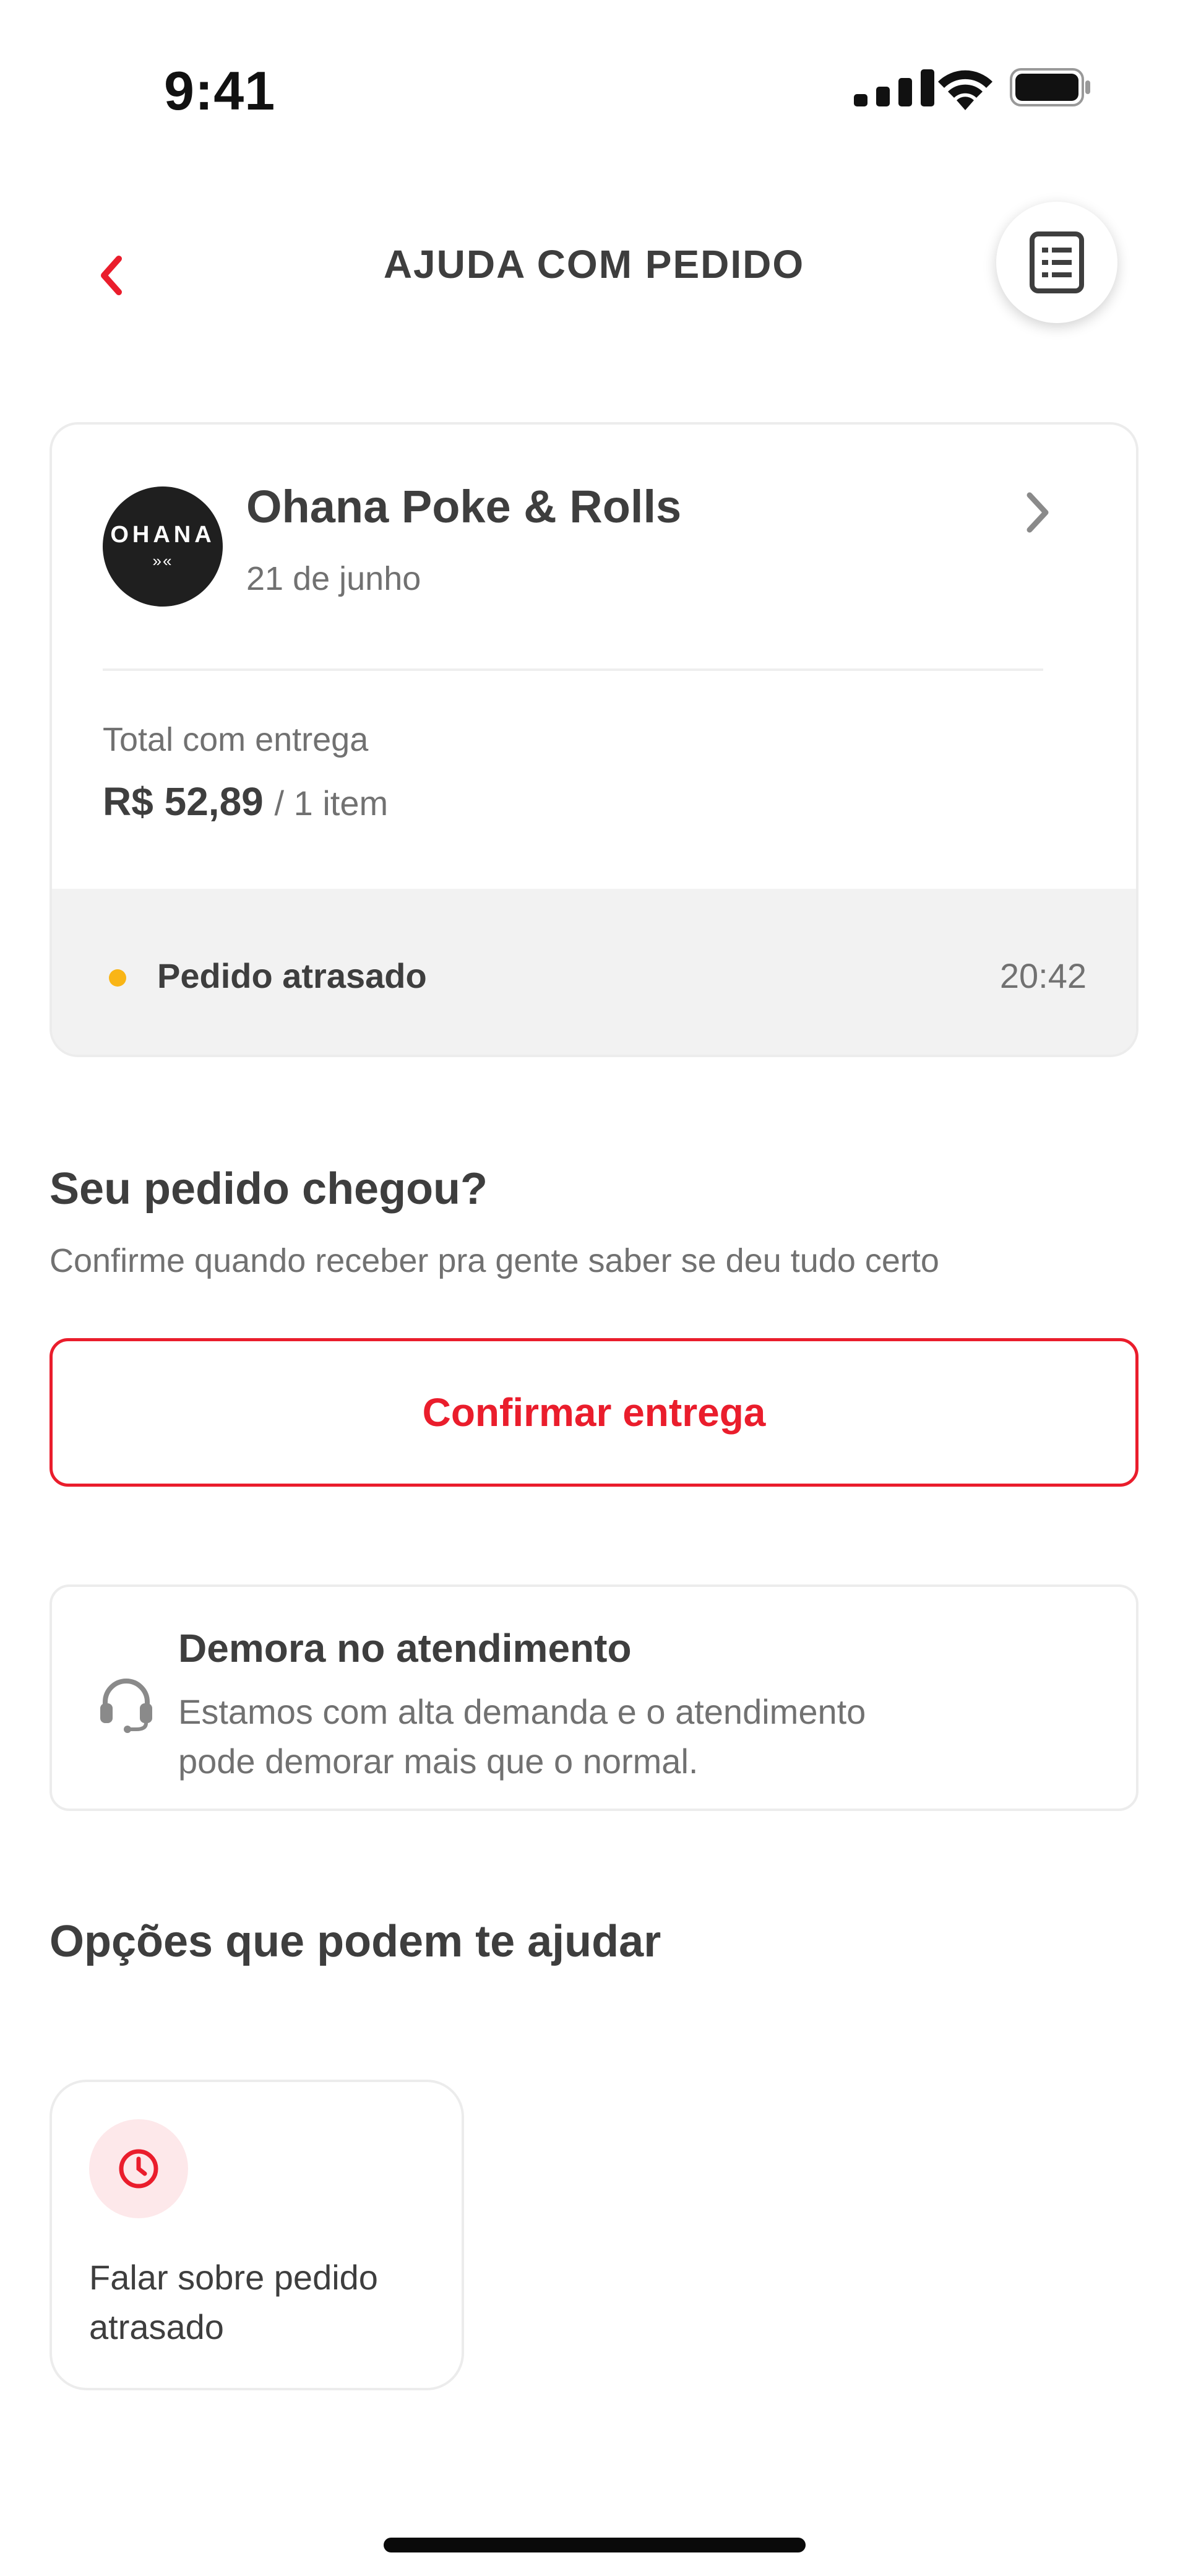 The width and height of the screenshot is (1188, 2576). What do you see at coordinates (965, 90) in the screenshot?
I see `wifi-icon` at bounding box center [965, 90].